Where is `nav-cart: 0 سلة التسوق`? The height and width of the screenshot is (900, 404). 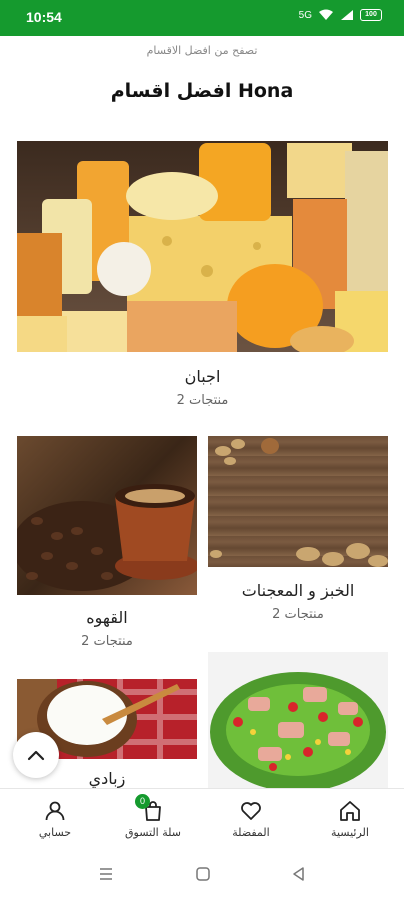
nav-cart: 0 سلة التسوق is located at coordinates (153, 816).